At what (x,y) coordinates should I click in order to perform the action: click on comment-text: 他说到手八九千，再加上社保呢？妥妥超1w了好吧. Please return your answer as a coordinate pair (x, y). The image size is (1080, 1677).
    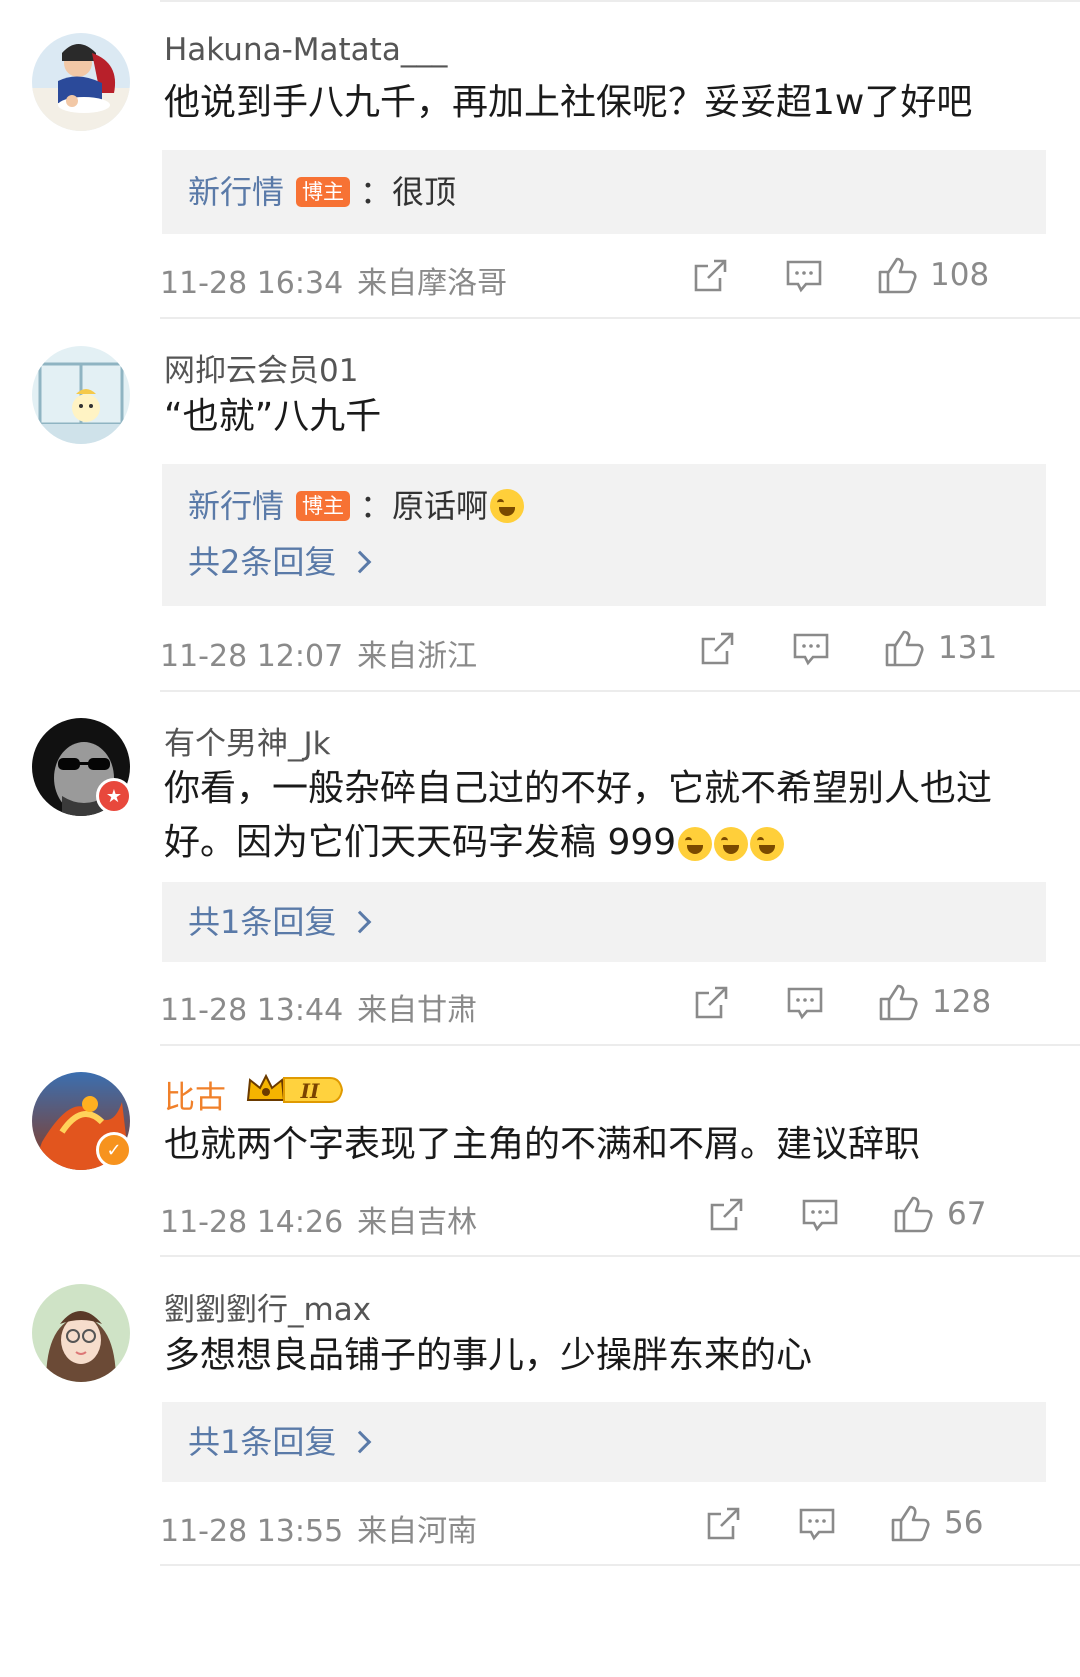
    Looking at the image, I should click on (568, 102).